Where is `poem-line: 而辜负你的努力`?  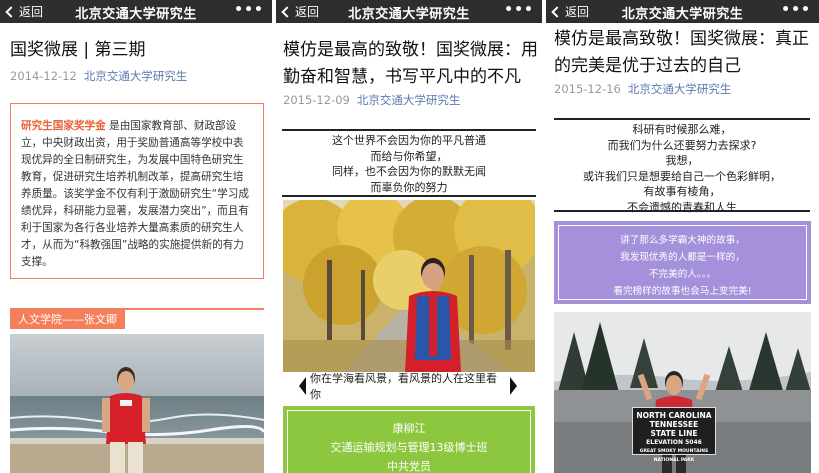
poem-line: 而辜负你的努力 is located at coordinates (409, 187).